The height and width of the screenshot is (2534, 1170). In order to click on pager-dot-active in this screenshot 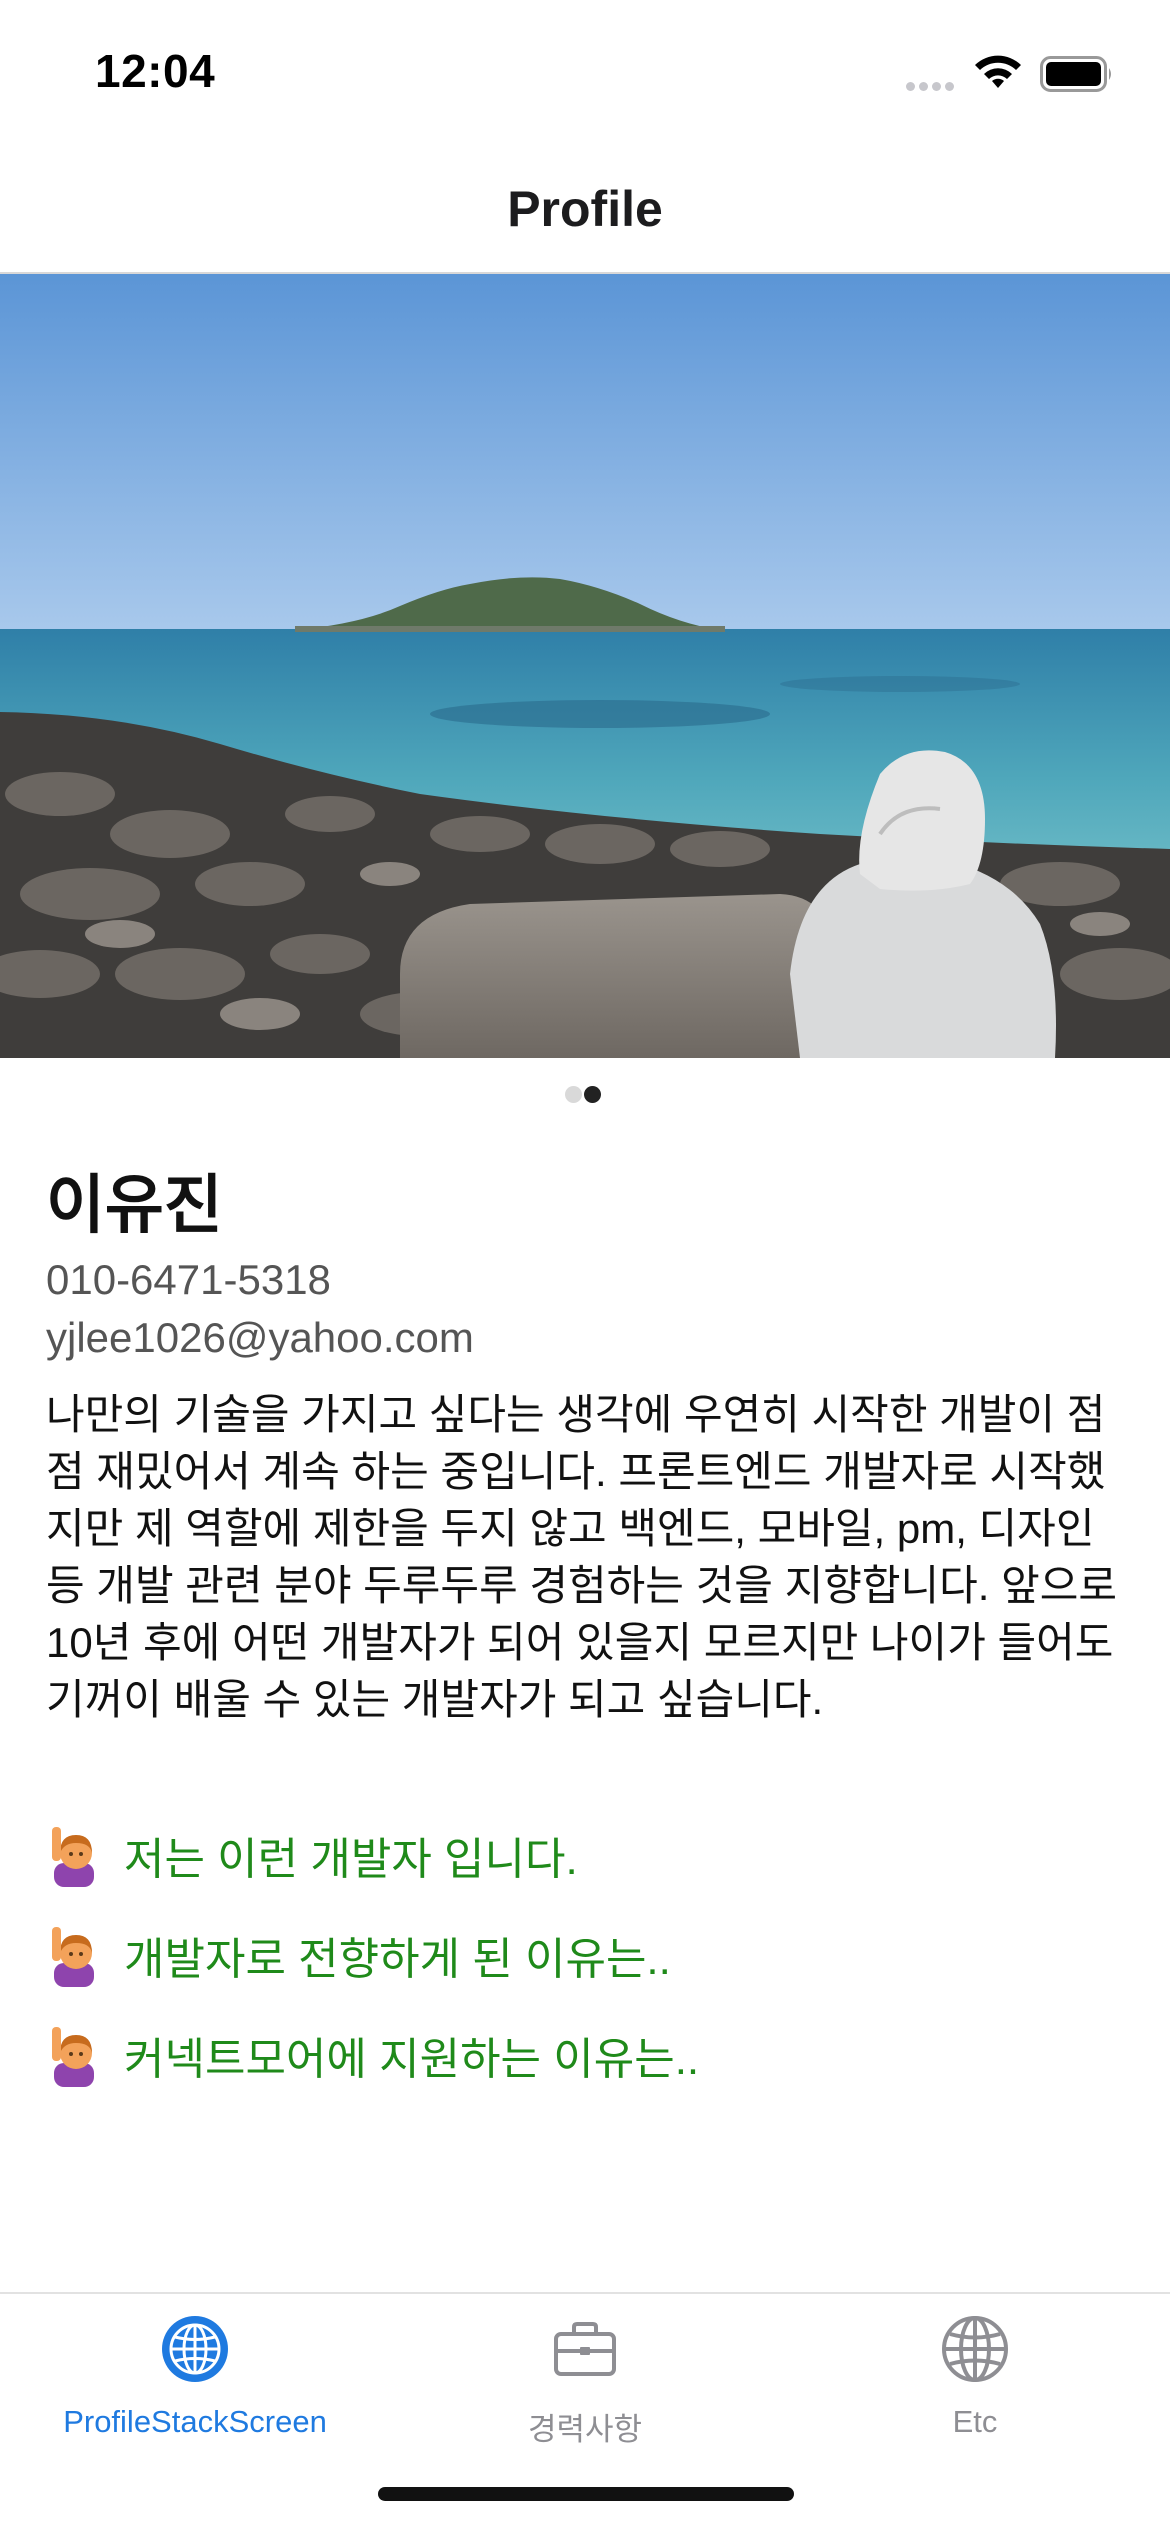, I will do `click(592, 1094)`.